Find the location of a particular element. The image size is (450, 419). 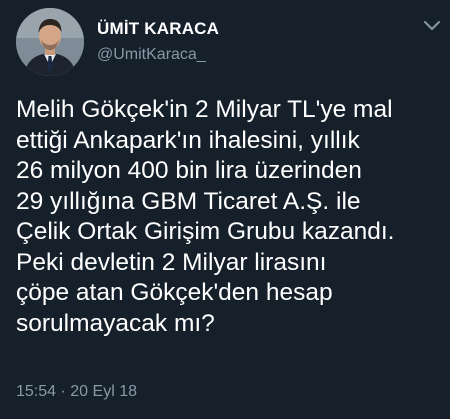

avatar-photo is located at coordinates (50, 42).